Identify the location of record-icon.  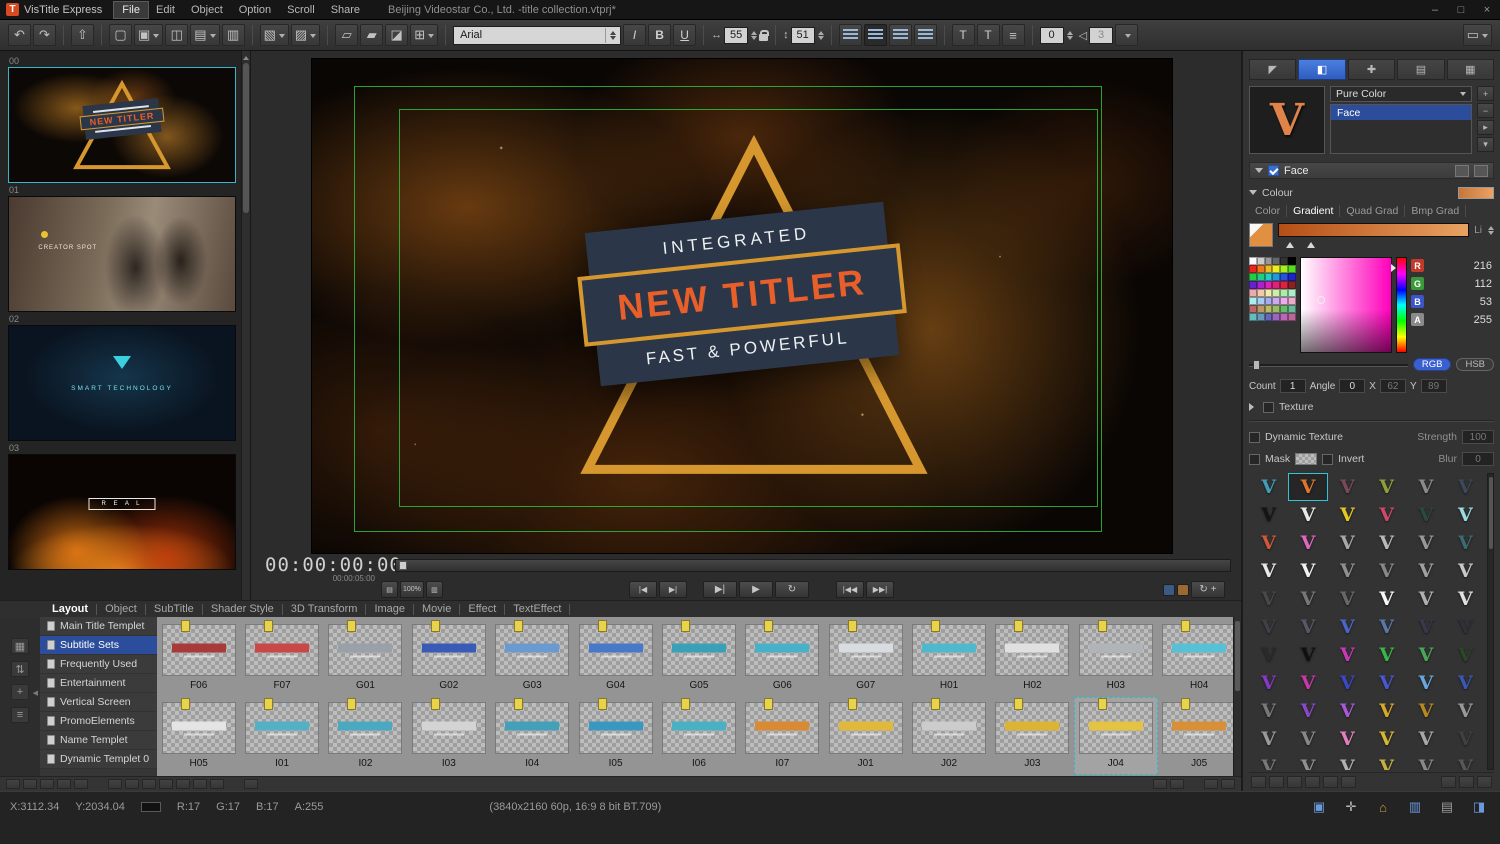
(1183, 589).